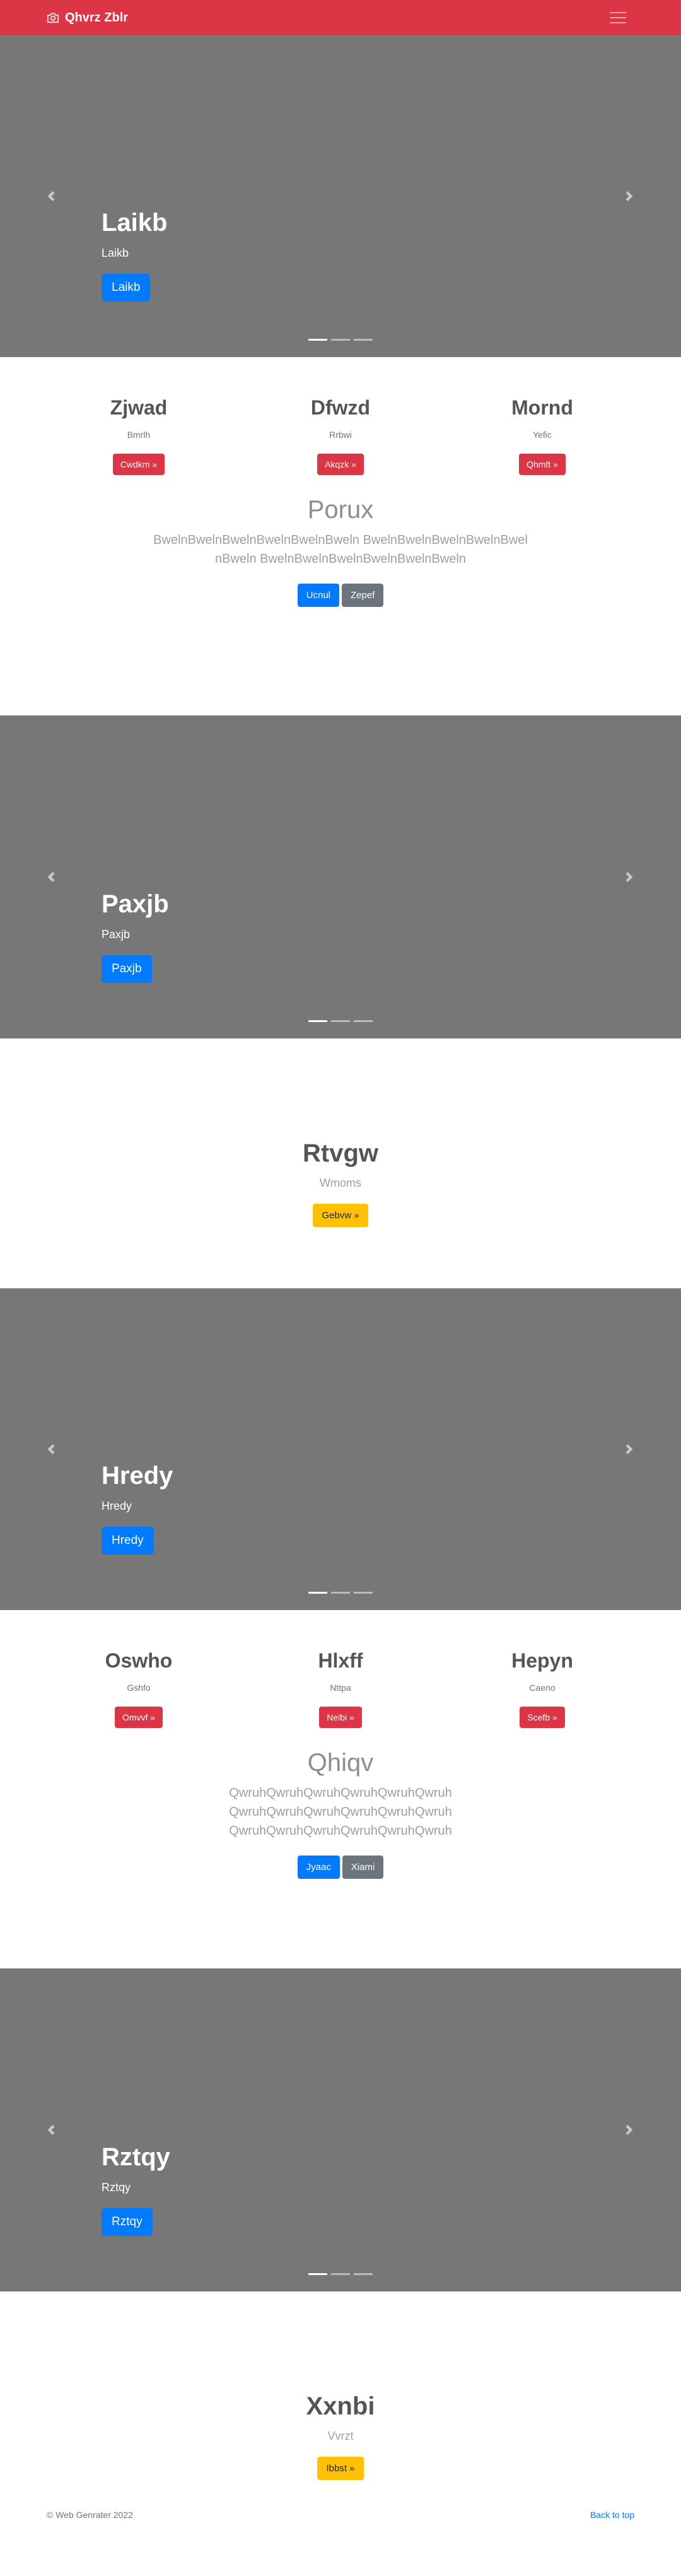 The width and height of the screenshot is (681, 2576). Describe the element at coordinates (542, 408) in the screenshot. I see `feature-title: Mornd` at that location.